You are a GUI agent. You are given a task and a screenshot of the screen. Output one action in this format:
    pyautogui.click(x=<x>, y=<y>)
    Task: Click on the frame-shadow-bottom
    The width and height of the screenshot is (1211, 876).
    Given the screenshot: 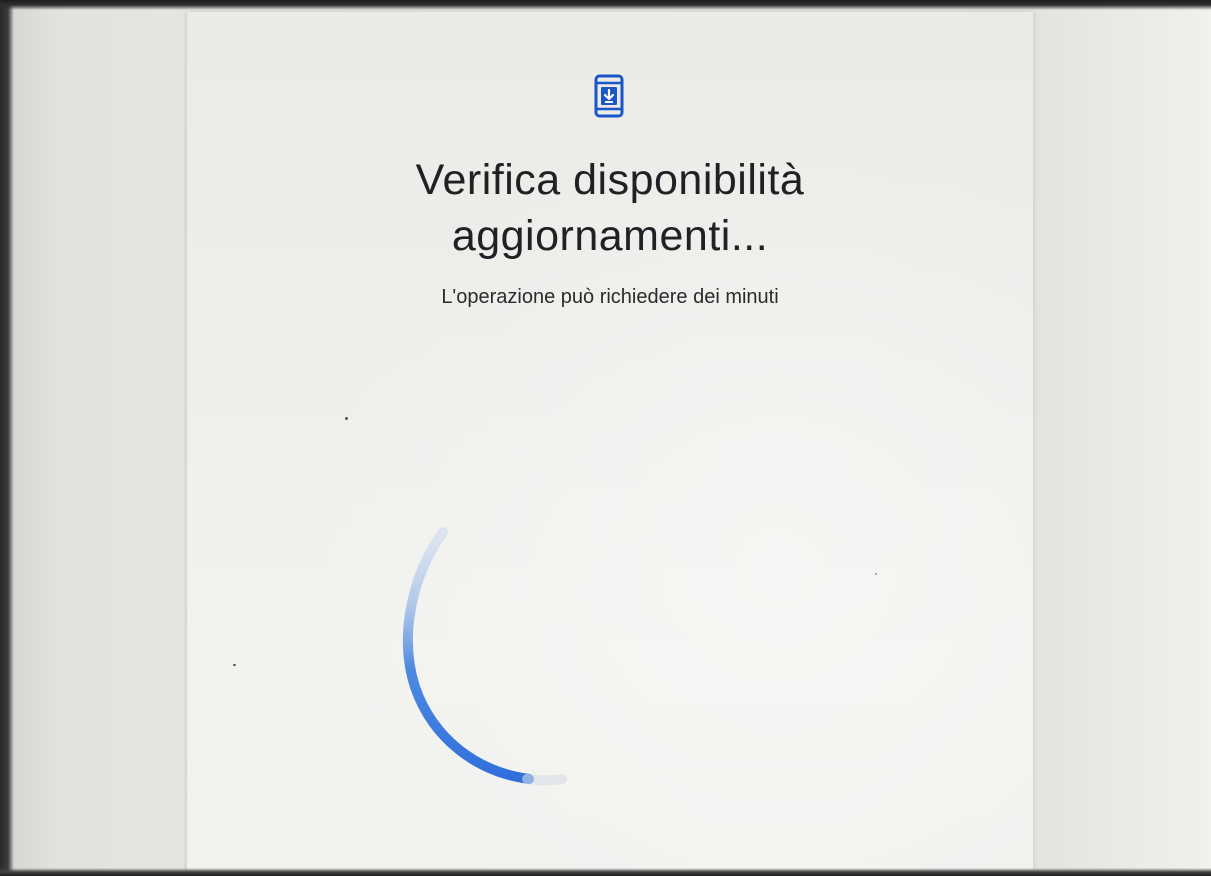 What is the action you would take?
    pyautogui.click(x=605, y=872)
    